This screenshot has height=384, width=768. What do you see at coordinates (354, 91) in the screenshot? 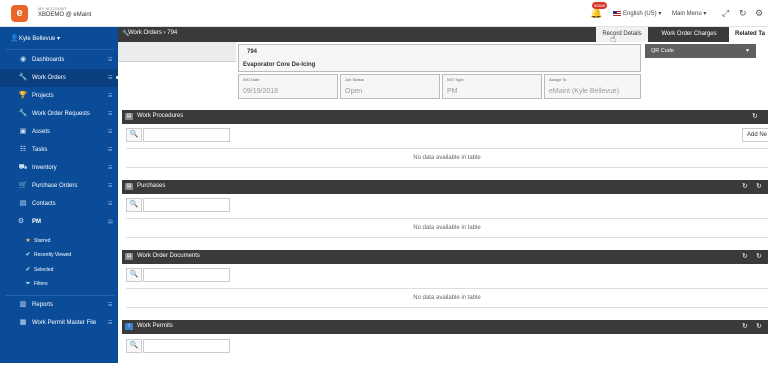
I see `field-value: Open` at bounding box center [354, 91].